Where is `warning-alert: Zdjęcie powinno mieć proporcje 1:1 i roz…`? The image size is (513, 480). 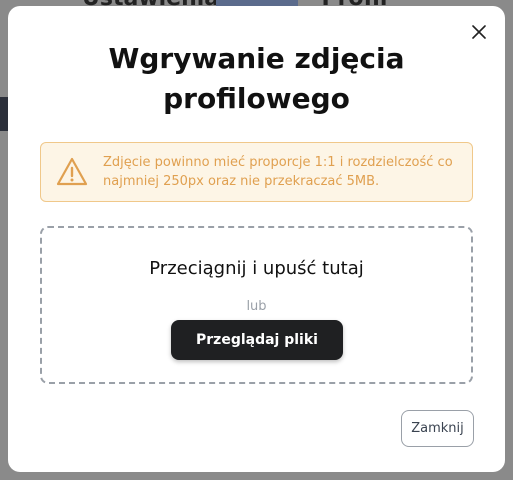 warning-alert: Zdjęcie powinno mieć proporcje 1:1 i roz… is located at coordinates (256, 172).